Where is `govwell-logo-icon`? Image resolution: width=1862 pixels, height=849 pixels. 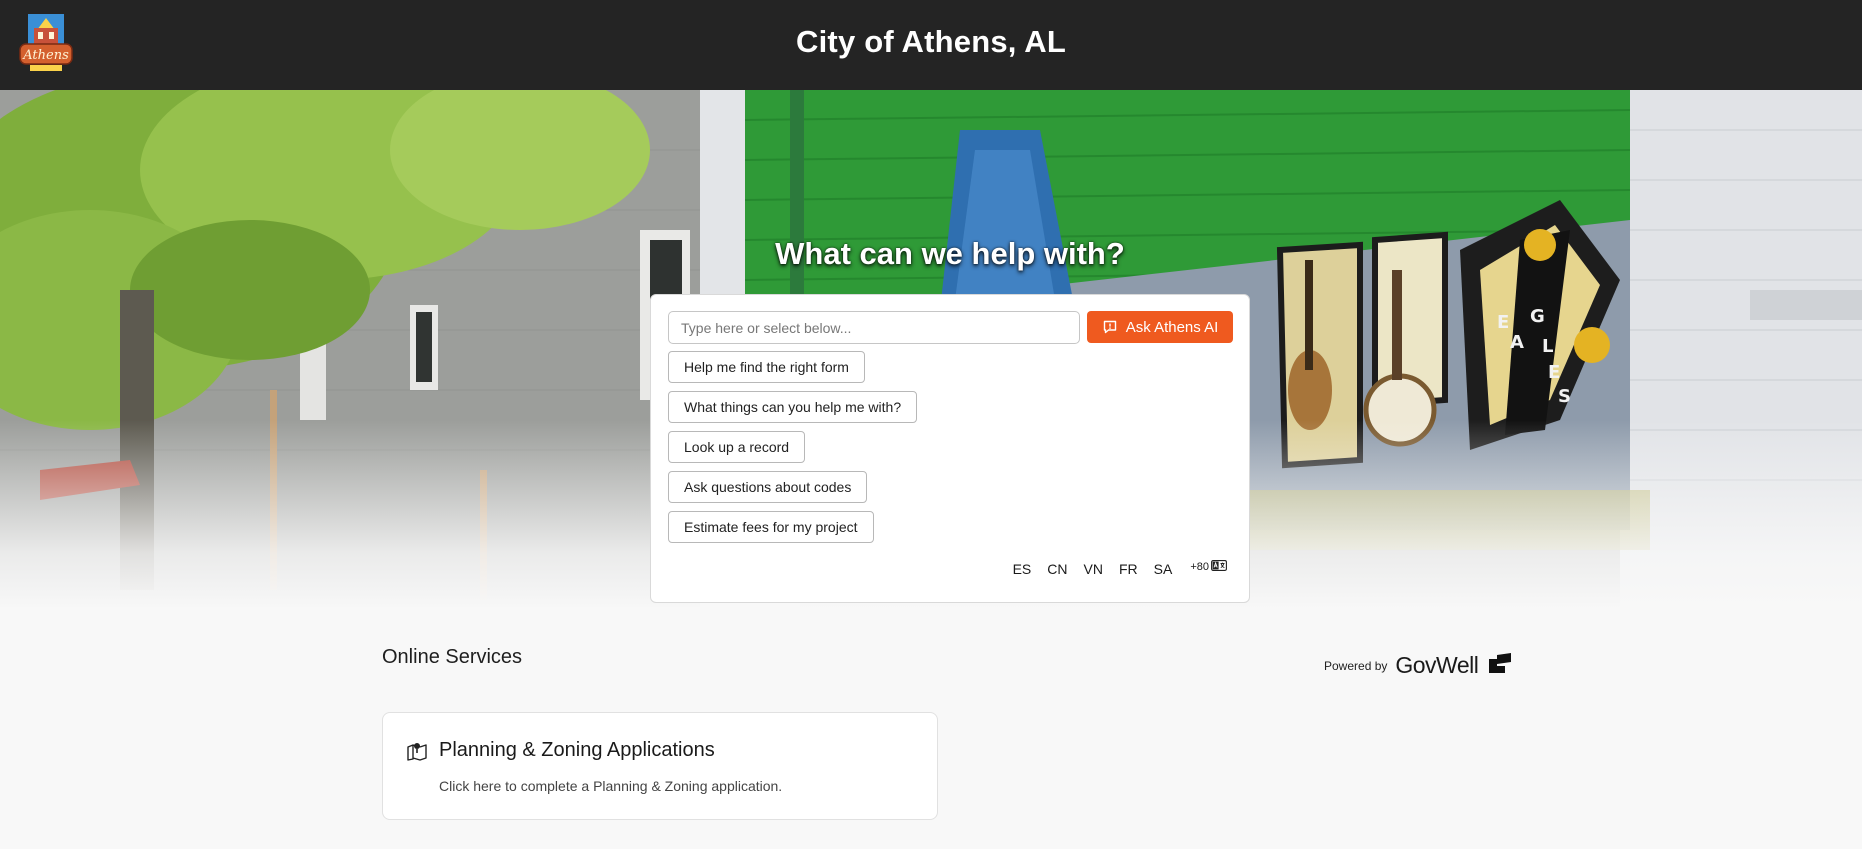
govwell-logo-icon is located at coordinates (1499, 665).